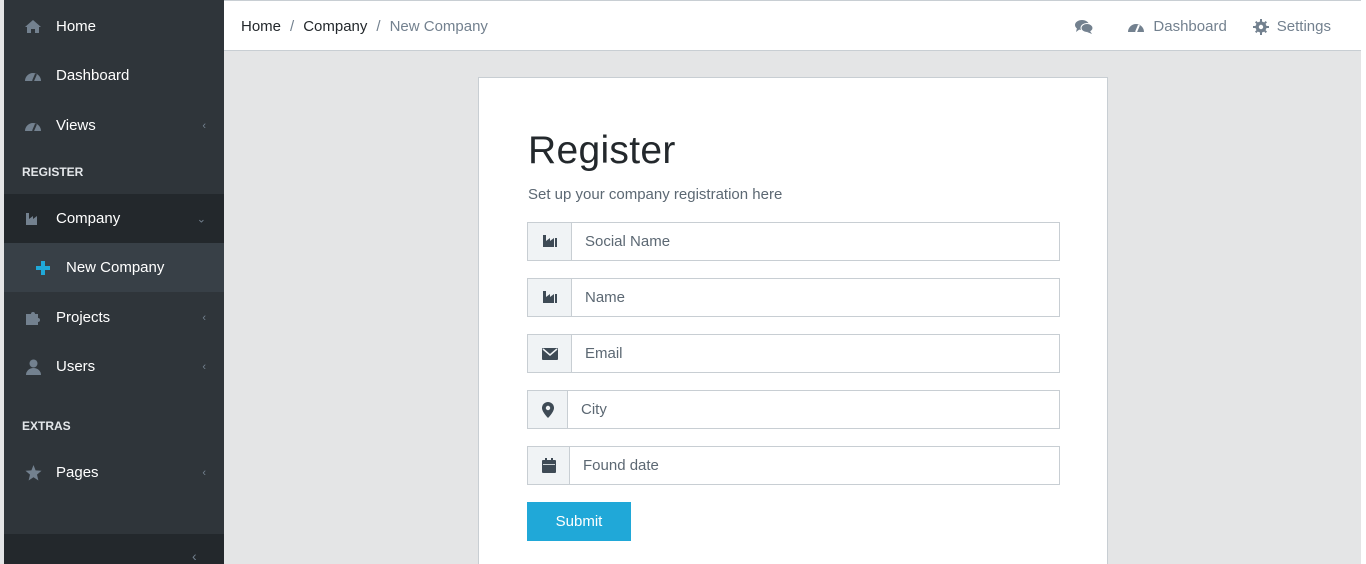 The image size is (1366, 564). What do you see at coordinates (33, 318) in the screenshot?
I see `puzzle-icon` at bounding box center [33, 318].